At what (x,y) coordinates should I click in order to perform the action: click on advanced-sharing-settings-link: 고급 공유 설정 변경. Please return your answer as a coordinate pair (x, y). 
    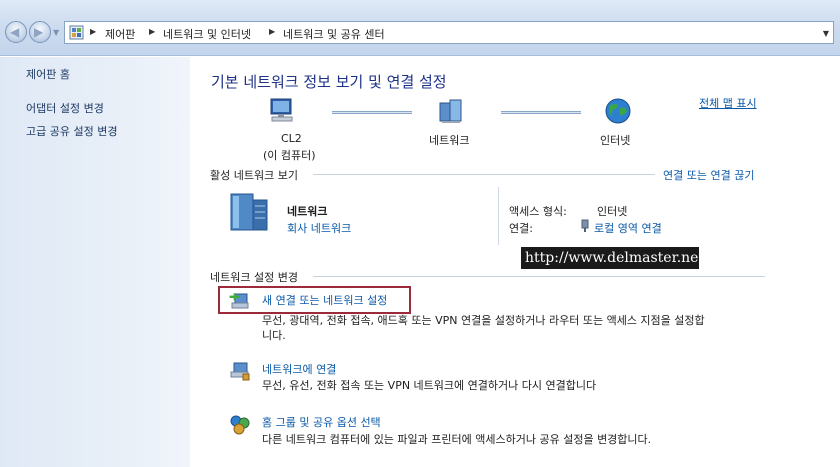
    Looking at the image, I should click on (71, 131).